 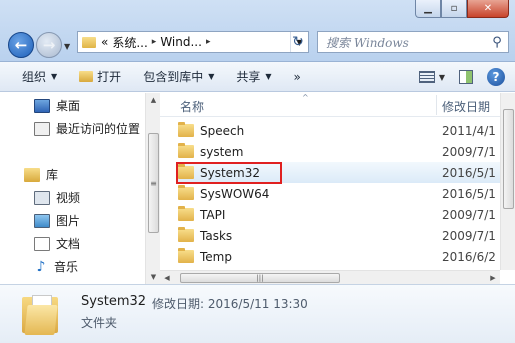 I want to click on toolbar-right: ▼ ?, so click(x=466, y=77).